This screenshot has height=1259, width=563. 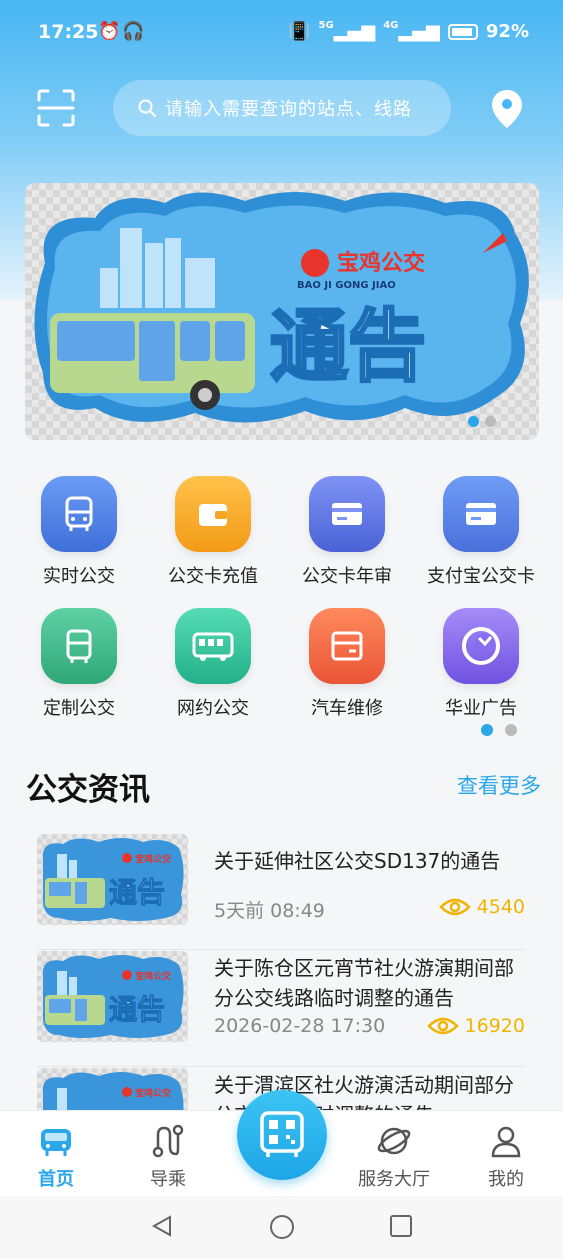 I want to click on grid-label: 网约公交, so click(x=213, y=708).